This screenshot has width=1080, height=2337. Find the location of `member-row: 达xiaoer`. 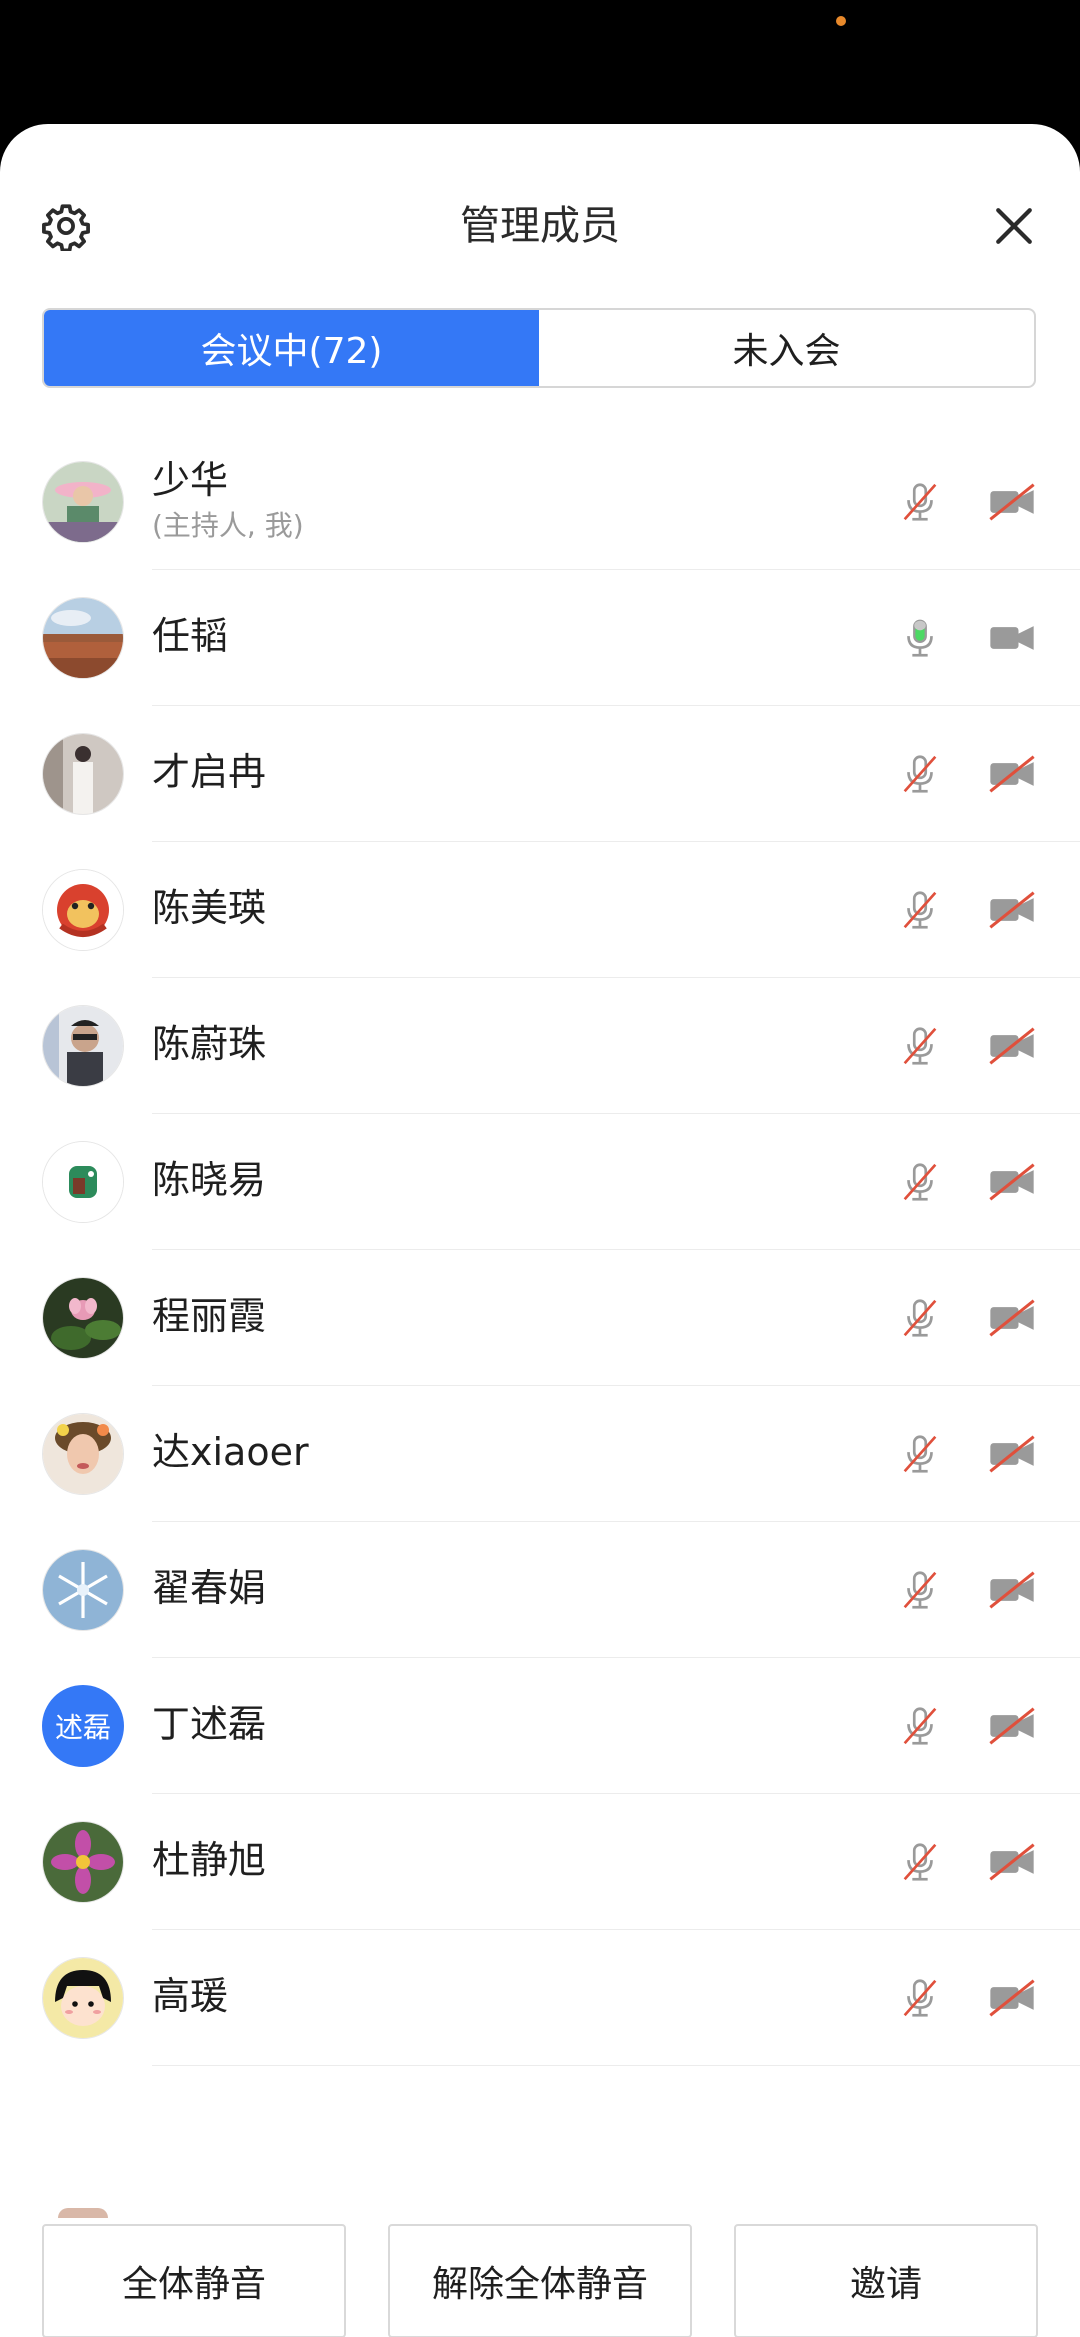

member-row: 达xiaoer is located at coordinates (540, 1454).